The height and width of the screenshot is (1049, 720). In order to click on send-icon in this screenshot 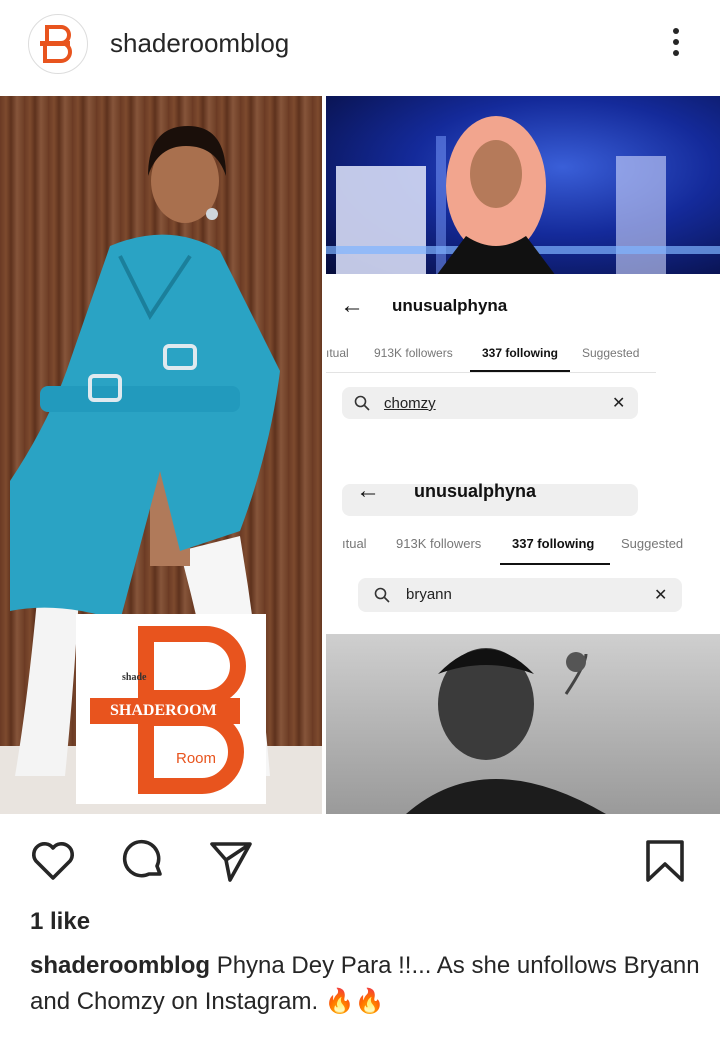, I will do `click(231, 862)`.